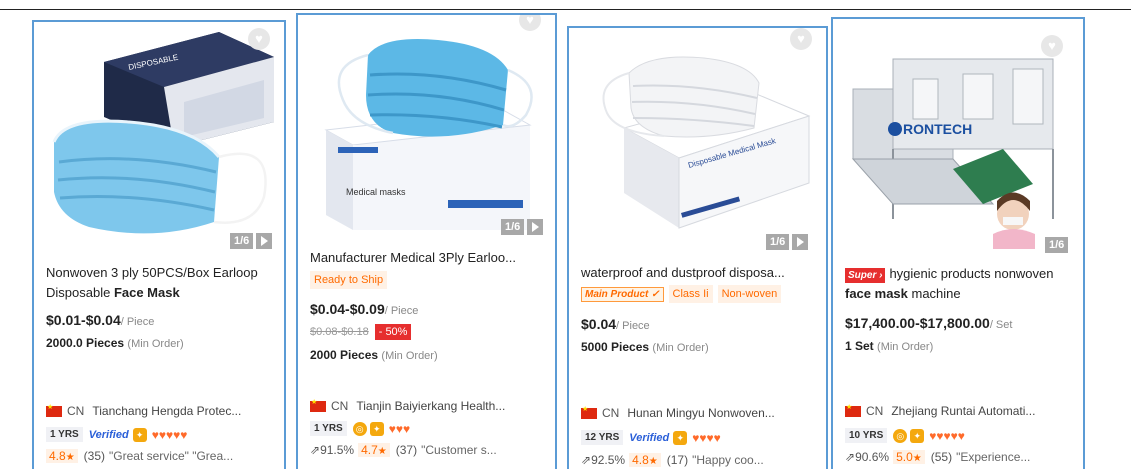  Describe the element at coordinates (332, 450) in the screenshot. I see `response-rate: ⇗91.5%` at that location.